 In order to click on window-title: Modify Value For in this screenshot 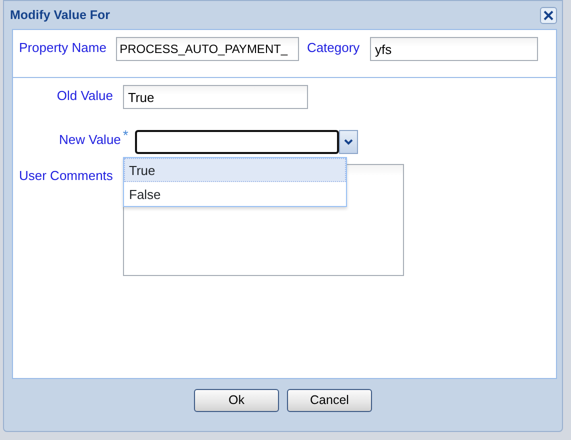, I will do `click(60, 15)`.